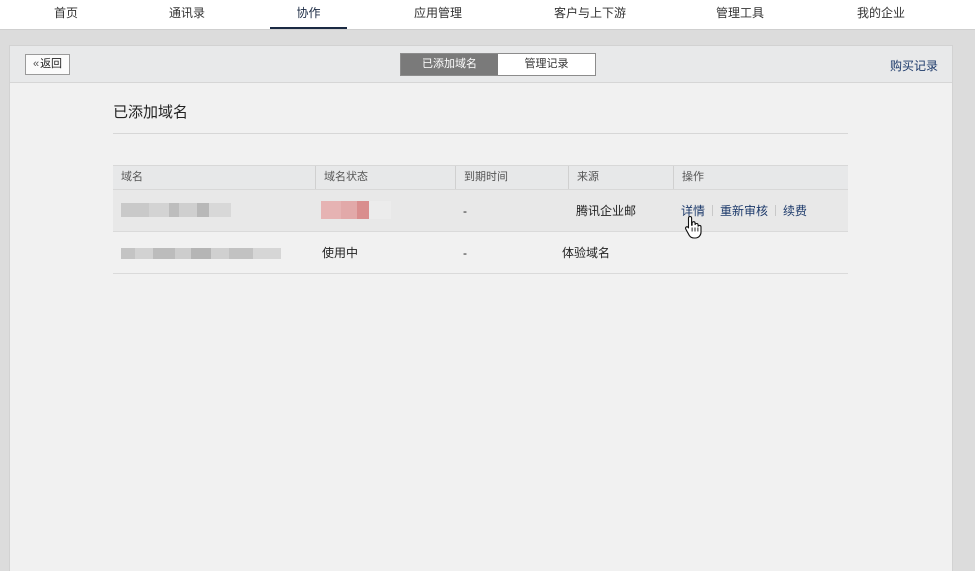  I want to click on tab-switcher: 已添加域名 管理记录, so click(498, 64).